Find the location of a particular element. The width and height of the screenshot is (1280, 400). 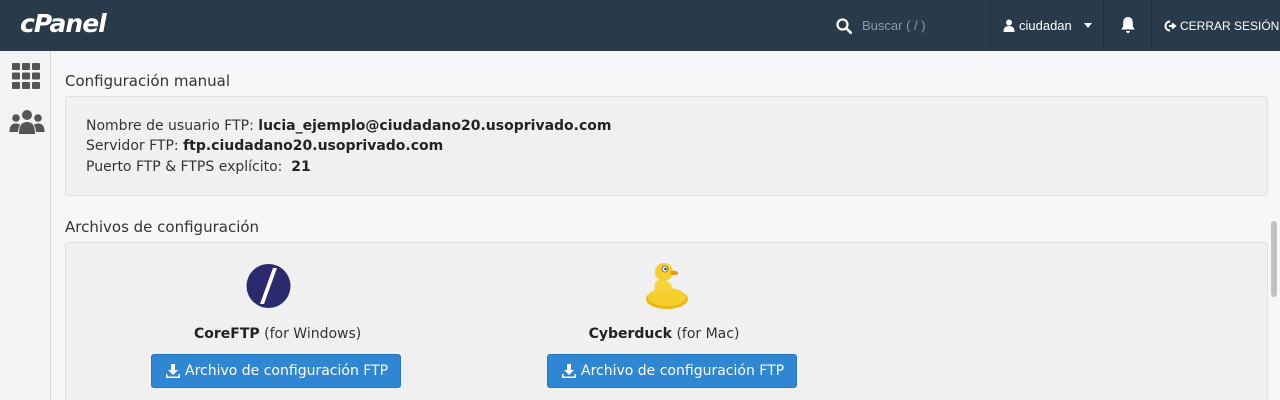

coreftp-download-button: Archivo de configuración FTP is located at coordinates (276, 371).